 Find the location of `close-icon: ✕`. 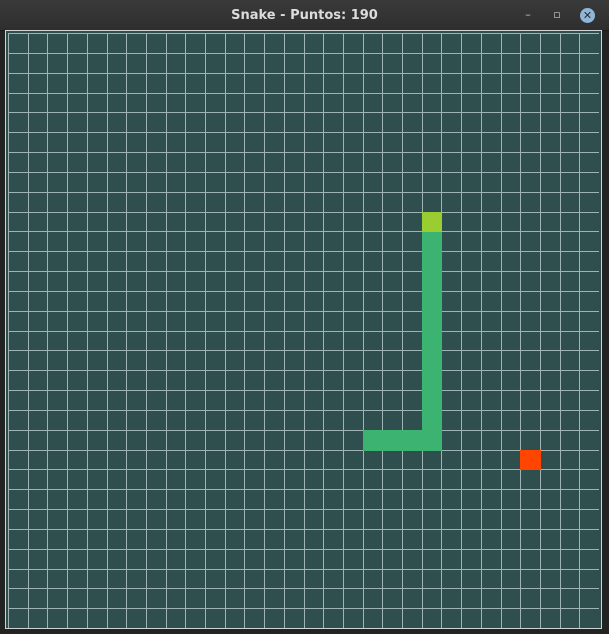

close-icon: ✕ is located at coordinates (587, 15).